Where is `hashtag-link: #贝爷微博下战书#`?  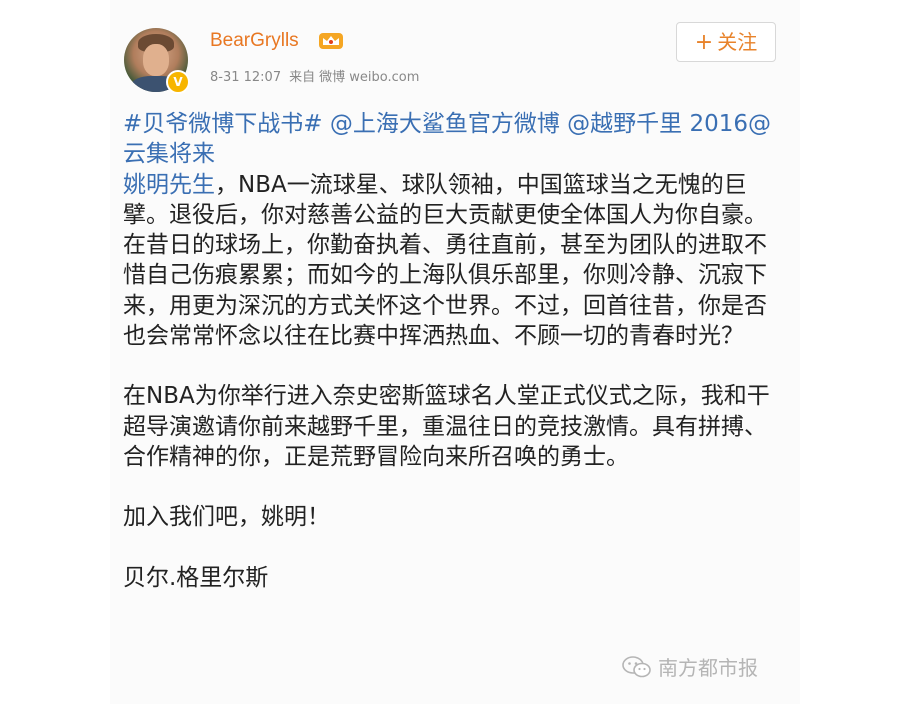 hashtag-link: #贝爷微博下战书# is located at coordinates (223, 124).